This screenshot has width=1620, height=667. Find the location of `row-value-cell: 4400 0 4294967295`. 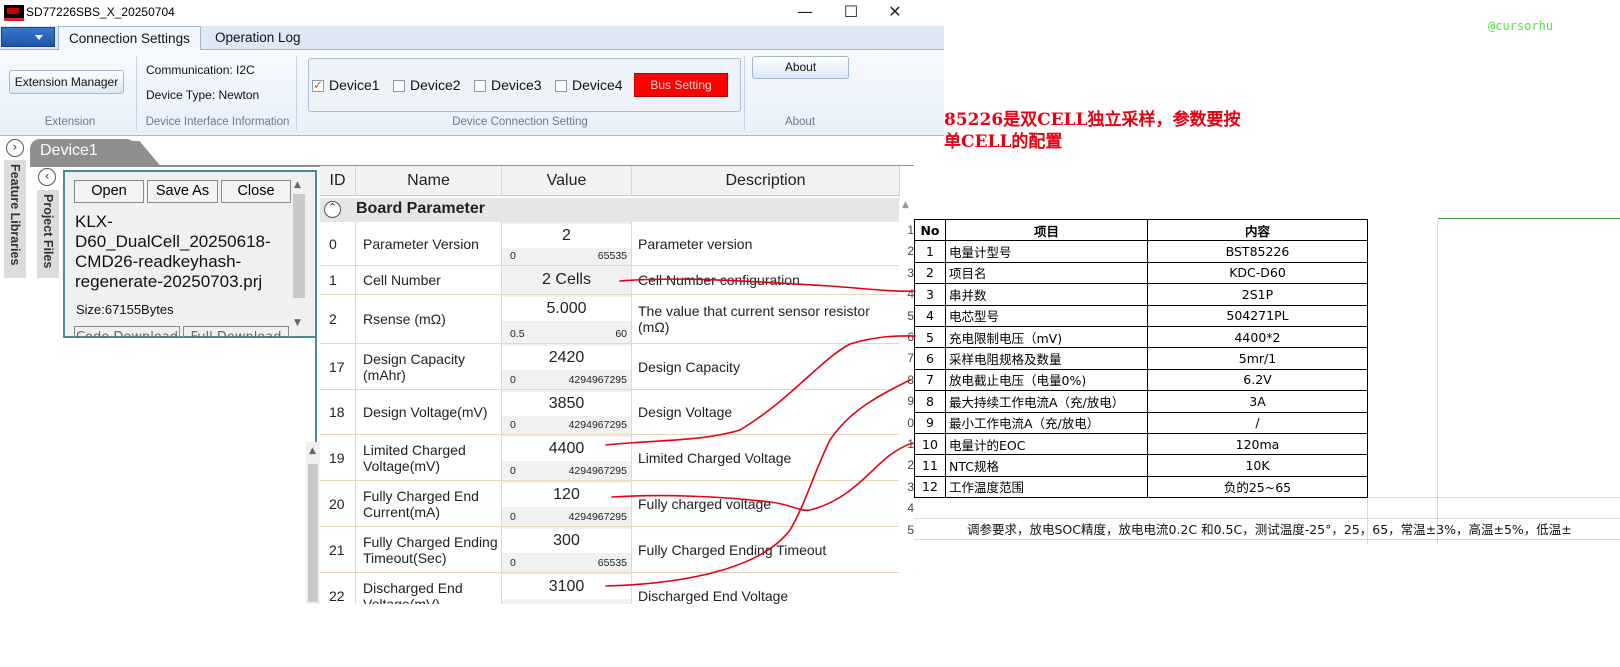

row-value-cell: 4400 0 4294967295 is located at coordinates (567, 457).